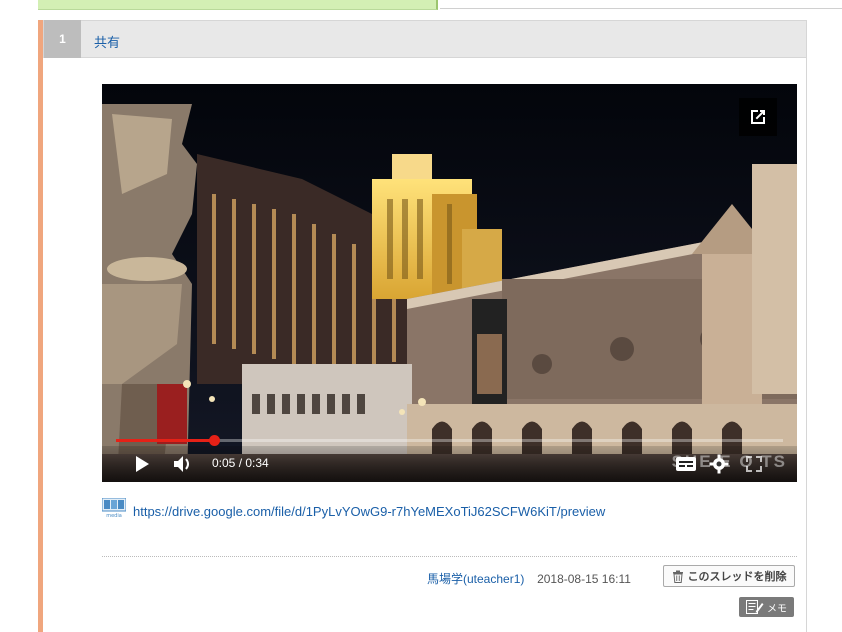  I want to click on media-icon: media, so click(114, 508).